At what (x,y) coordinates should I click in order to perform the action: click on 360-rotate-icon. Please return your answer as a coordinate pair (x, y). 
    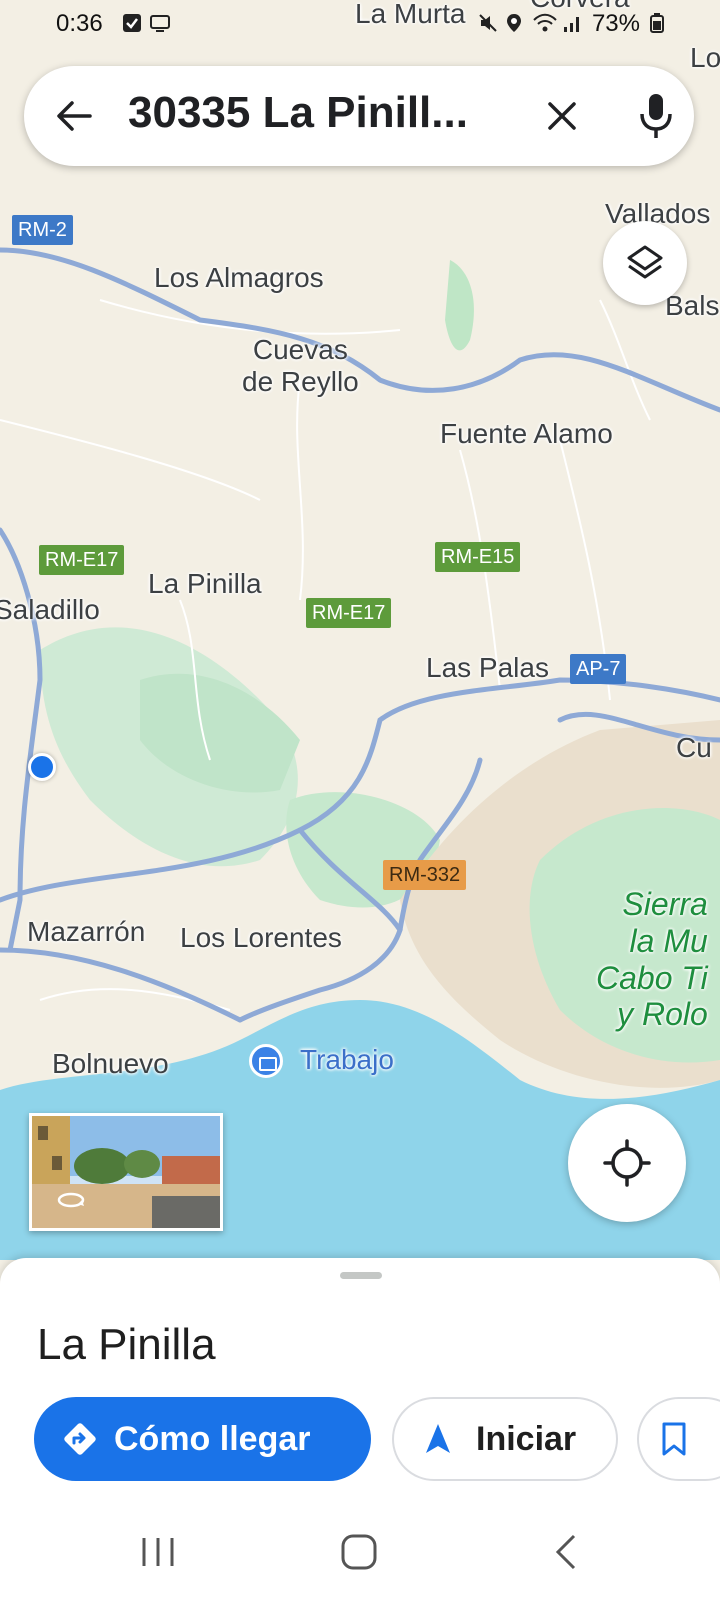
    Looking at the image, I should click on (71, 1200).